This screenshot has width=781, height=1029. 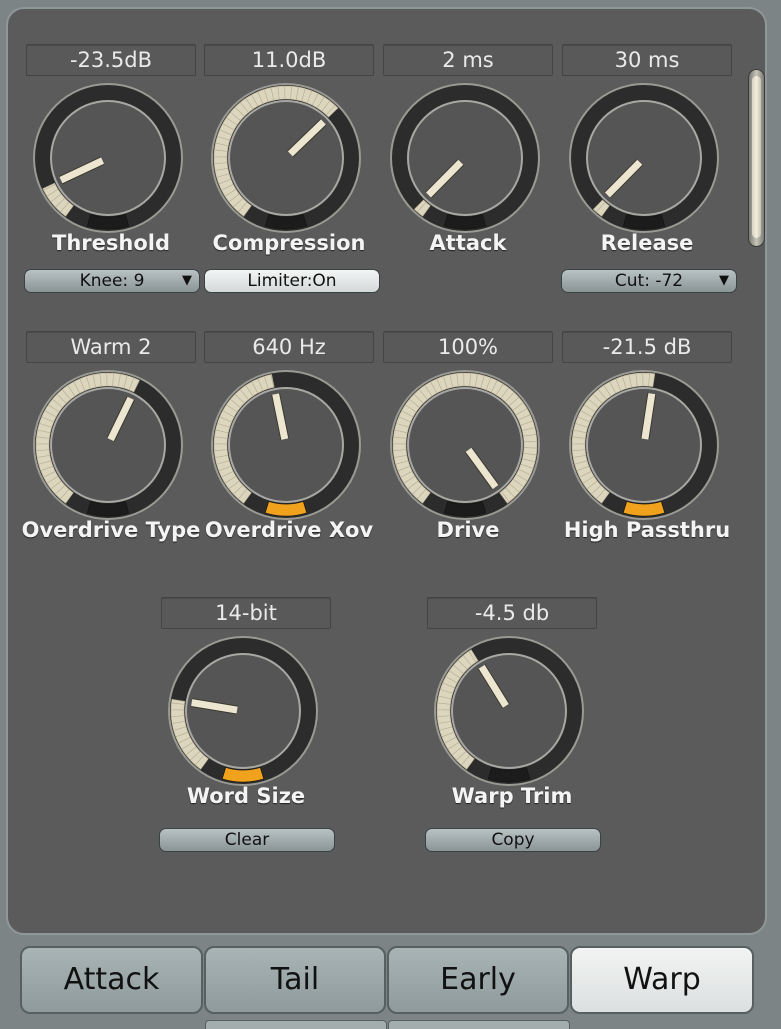 What do you see at coordinates (647, 243) in the screenshot?
I see `release-label: Release` at bounding box center [647, 243].